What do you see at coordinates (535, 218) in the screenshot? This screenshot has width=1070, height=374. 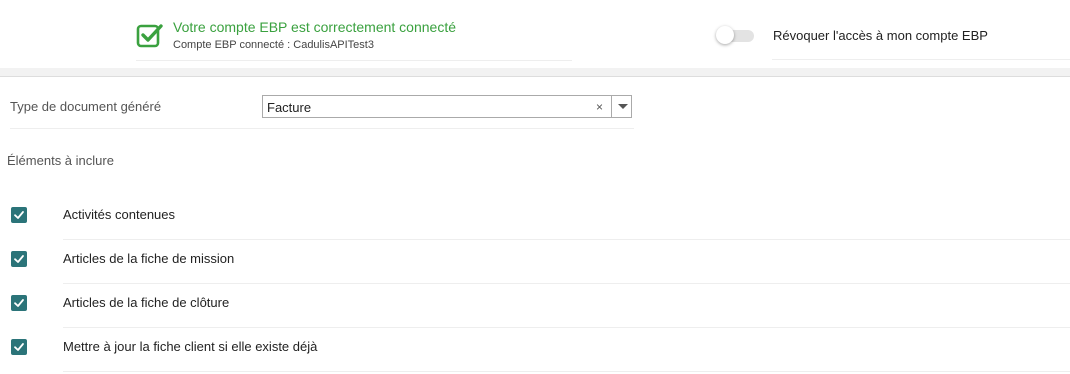 I see `list-item: Activités contenues` at bounding box center [535, 218].